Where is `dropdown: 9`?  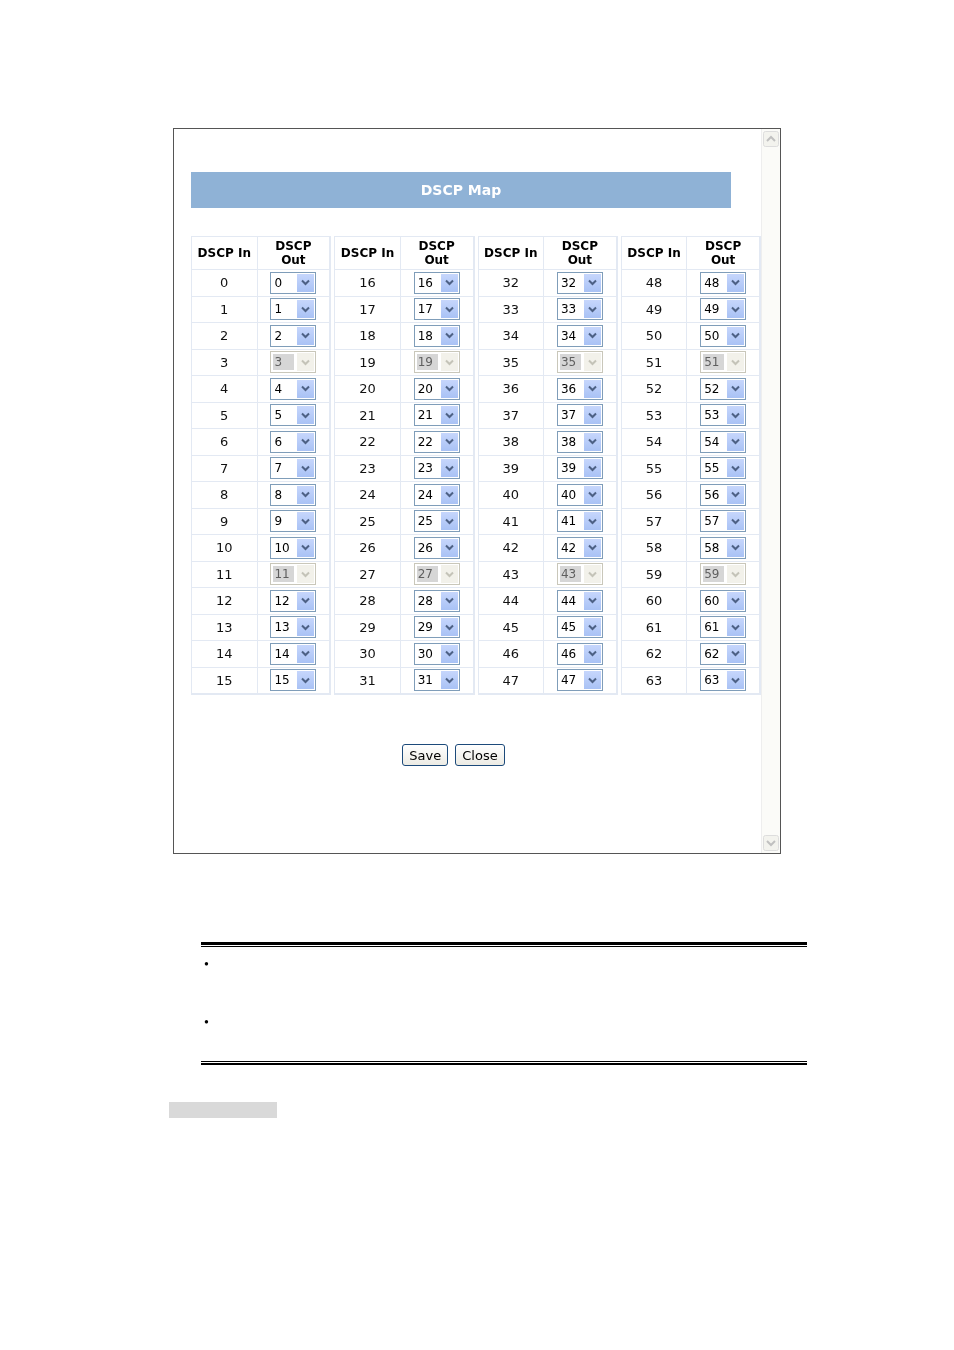
dropdown: 9 is located at coordinates (293, 521).